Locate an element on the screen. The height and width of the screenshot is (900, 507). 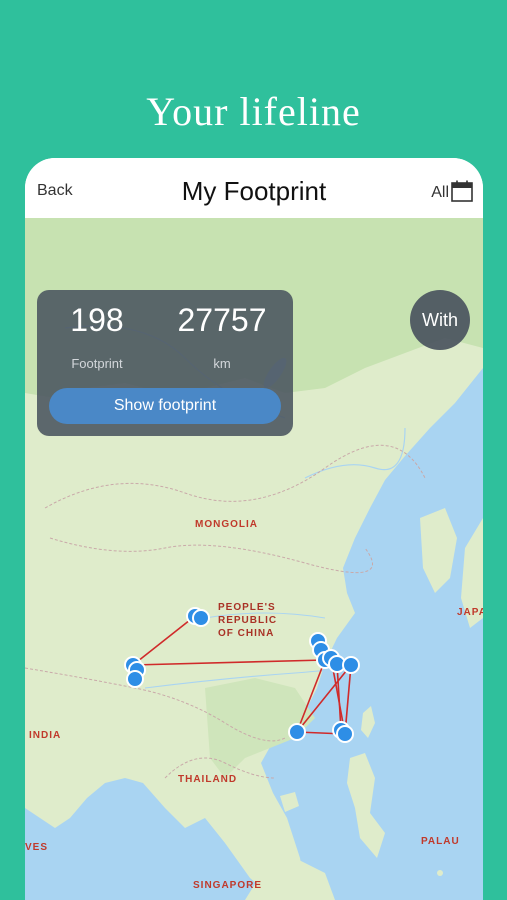
map-label-thailand: THAILAND is located at coordinates (208, 779).